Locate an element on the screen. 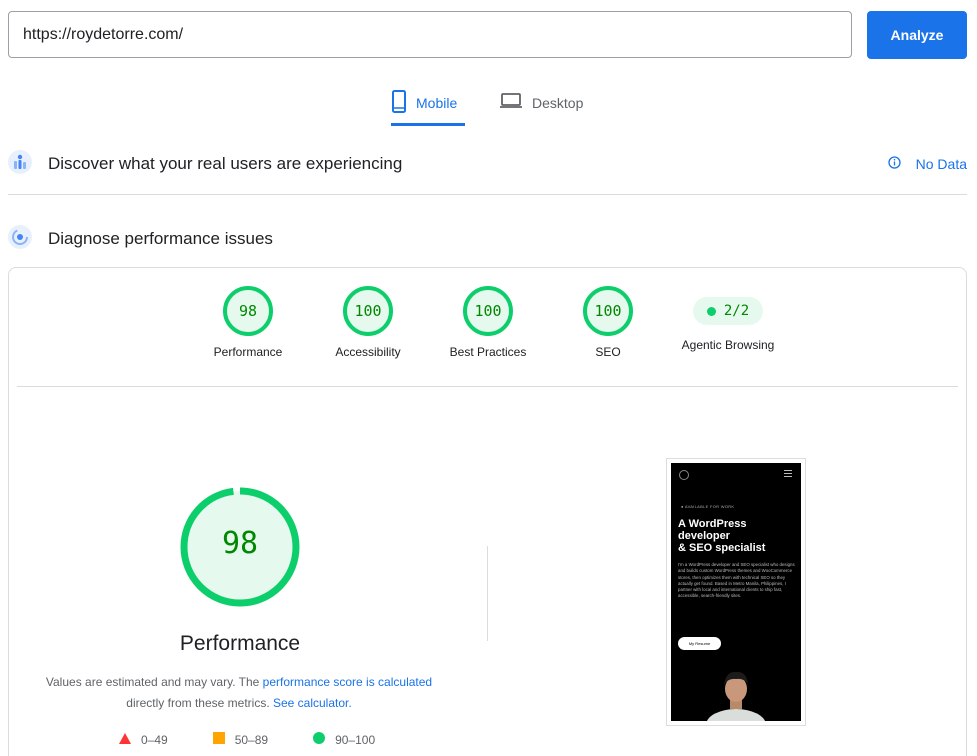 This screenshot has width=977, height=756. agentic-pill: 2/2 is located at coordinates (728, 311).